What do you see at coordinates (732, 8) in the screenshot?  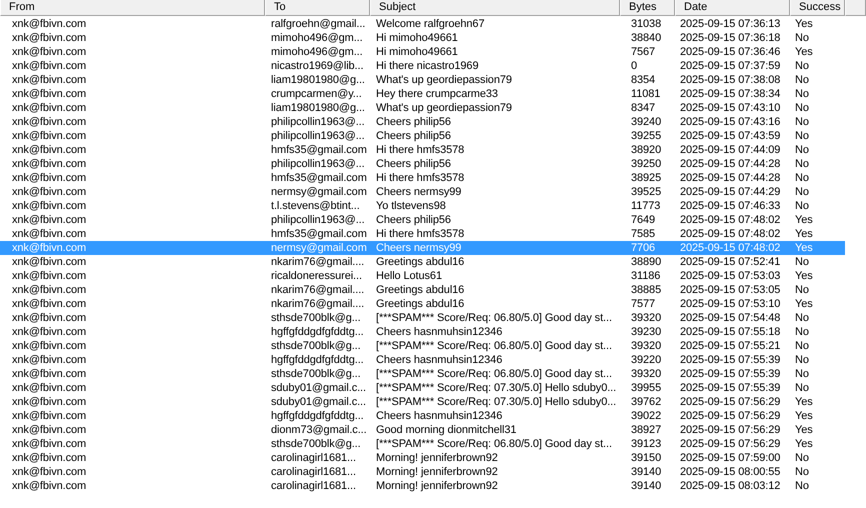 I see `column-header: Date` at bounding box center [732, 8].